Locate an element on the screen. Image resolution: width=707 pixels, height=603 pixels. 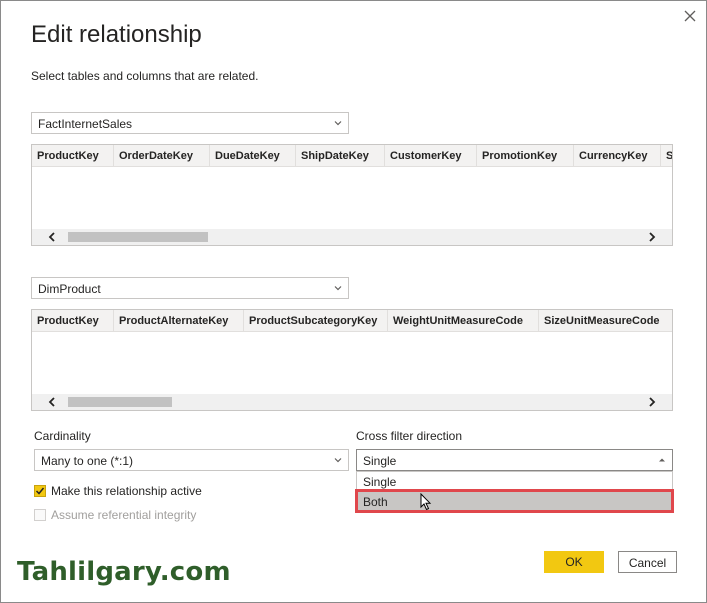
checkmark-icon is located at coordinates (40, 491).